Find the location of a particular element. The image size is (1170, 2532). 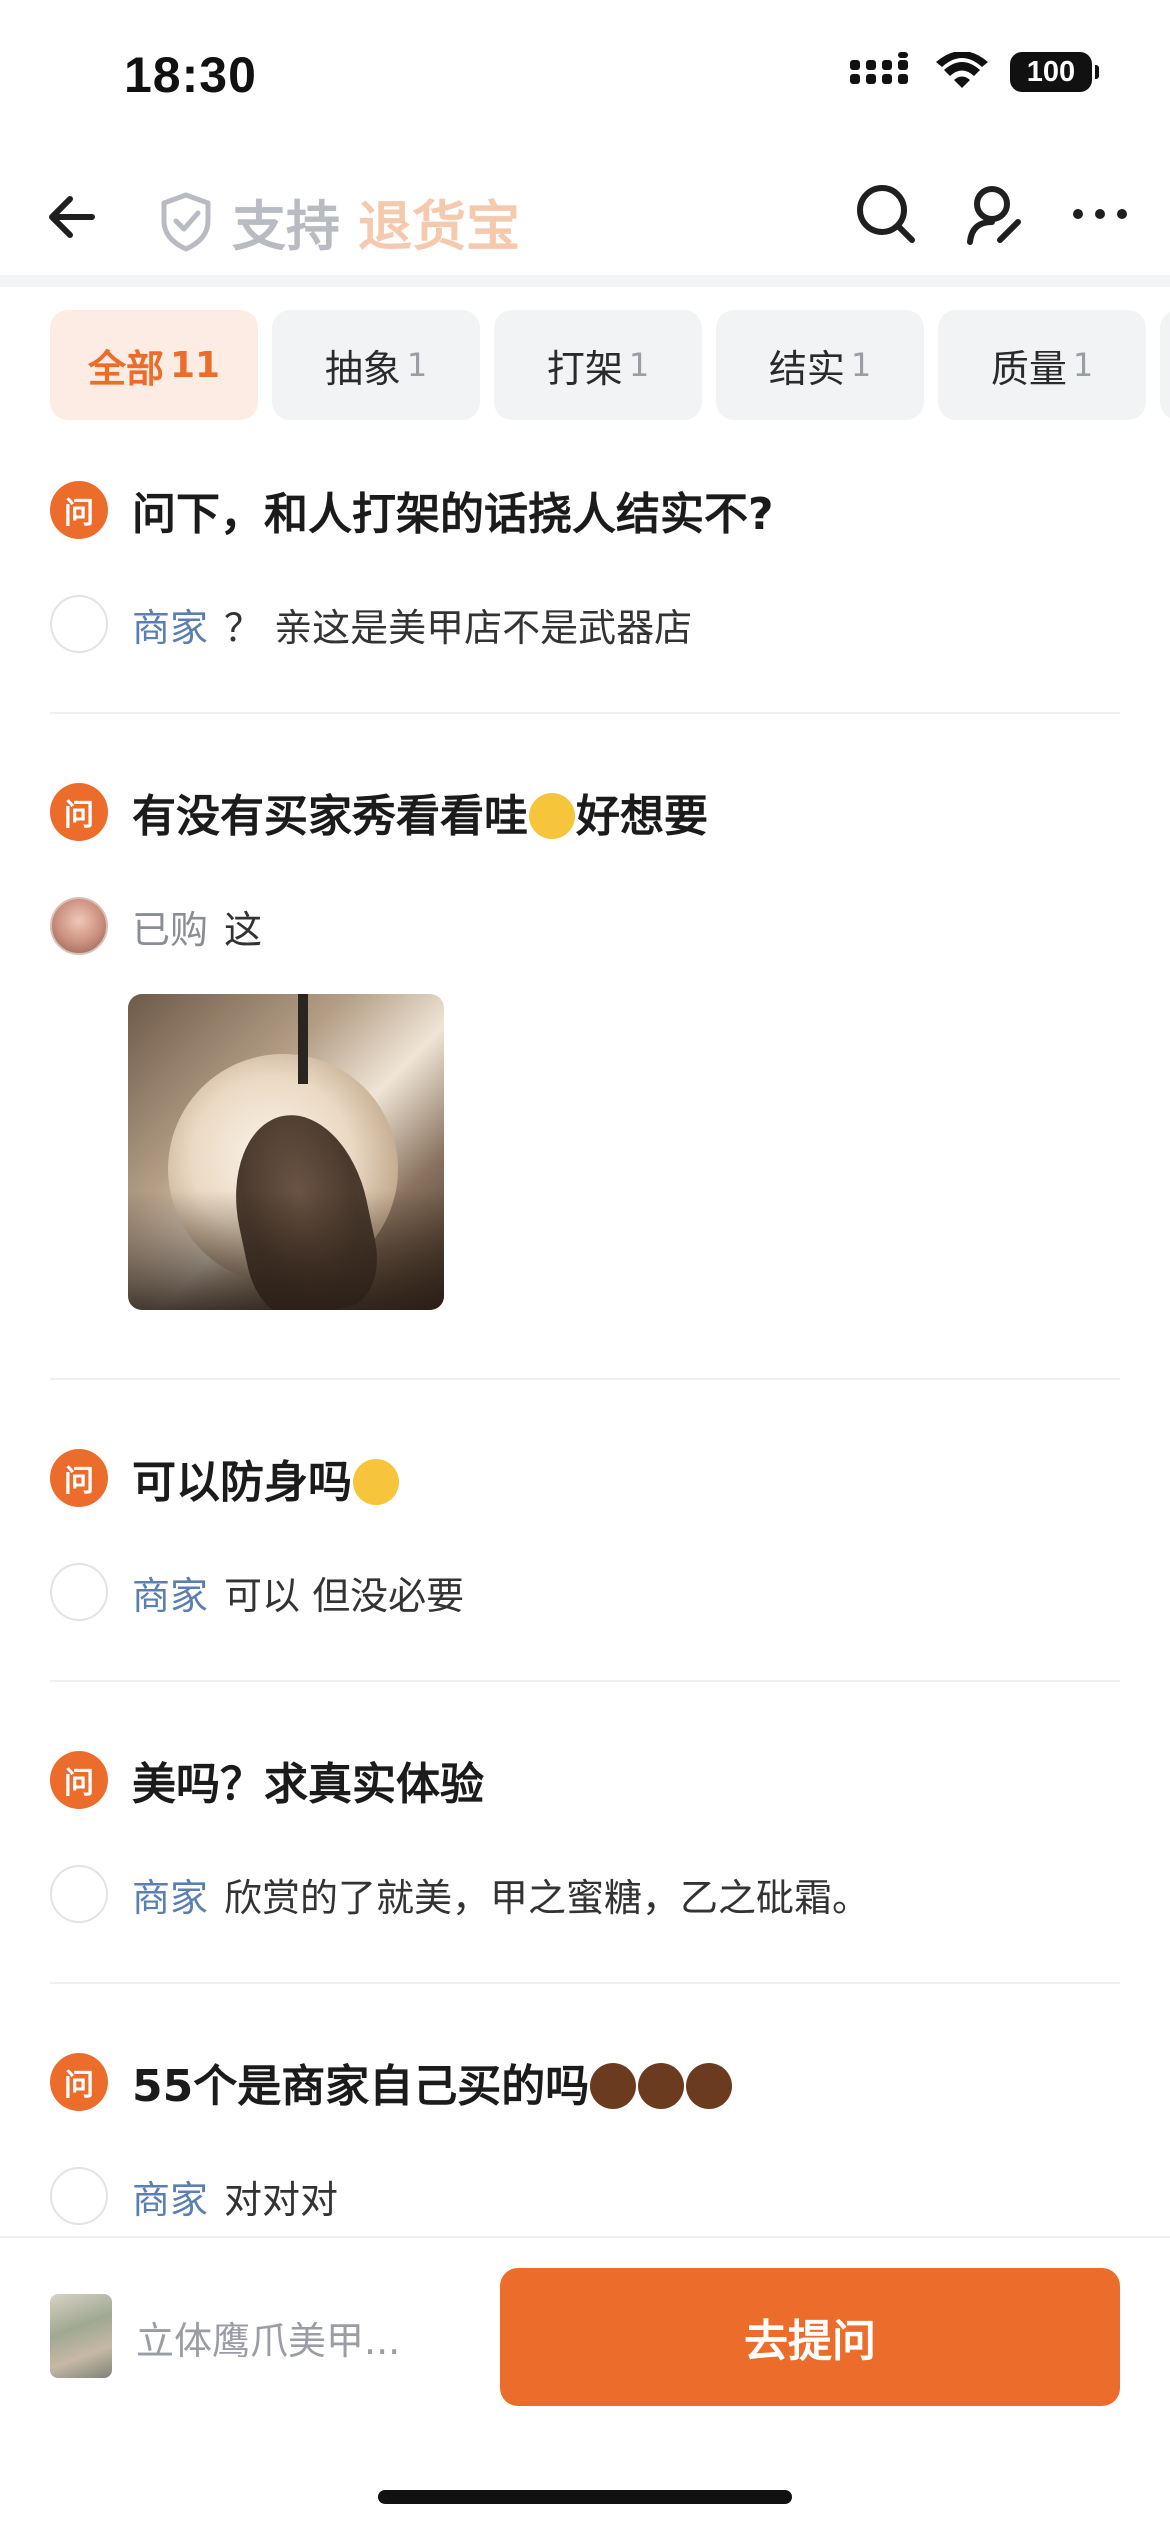

status-time: 18:30 is located at coordinates (190, 75).